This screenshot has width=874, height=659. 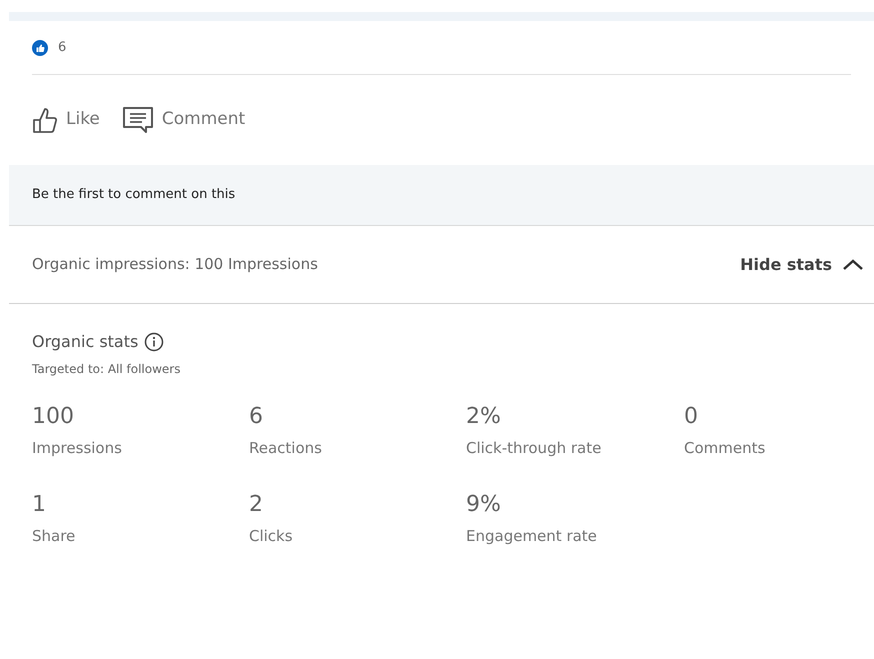 I want to click on stat-value: 2, so click(x=256, y=505).